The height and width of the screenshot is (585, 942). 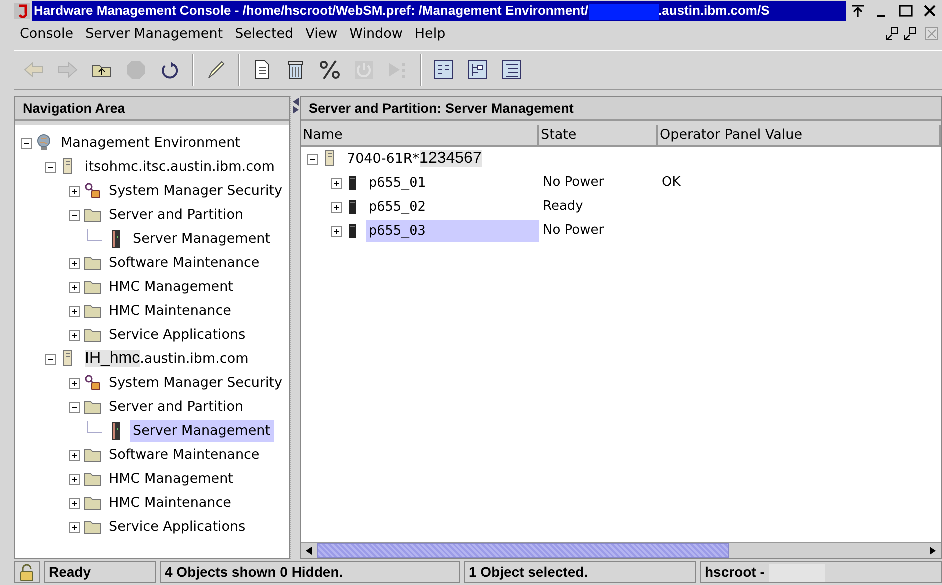 What do you see at coordinates (330, 70) in the screenshot?
I see `percent-icon` at bounding box center [330, 70].